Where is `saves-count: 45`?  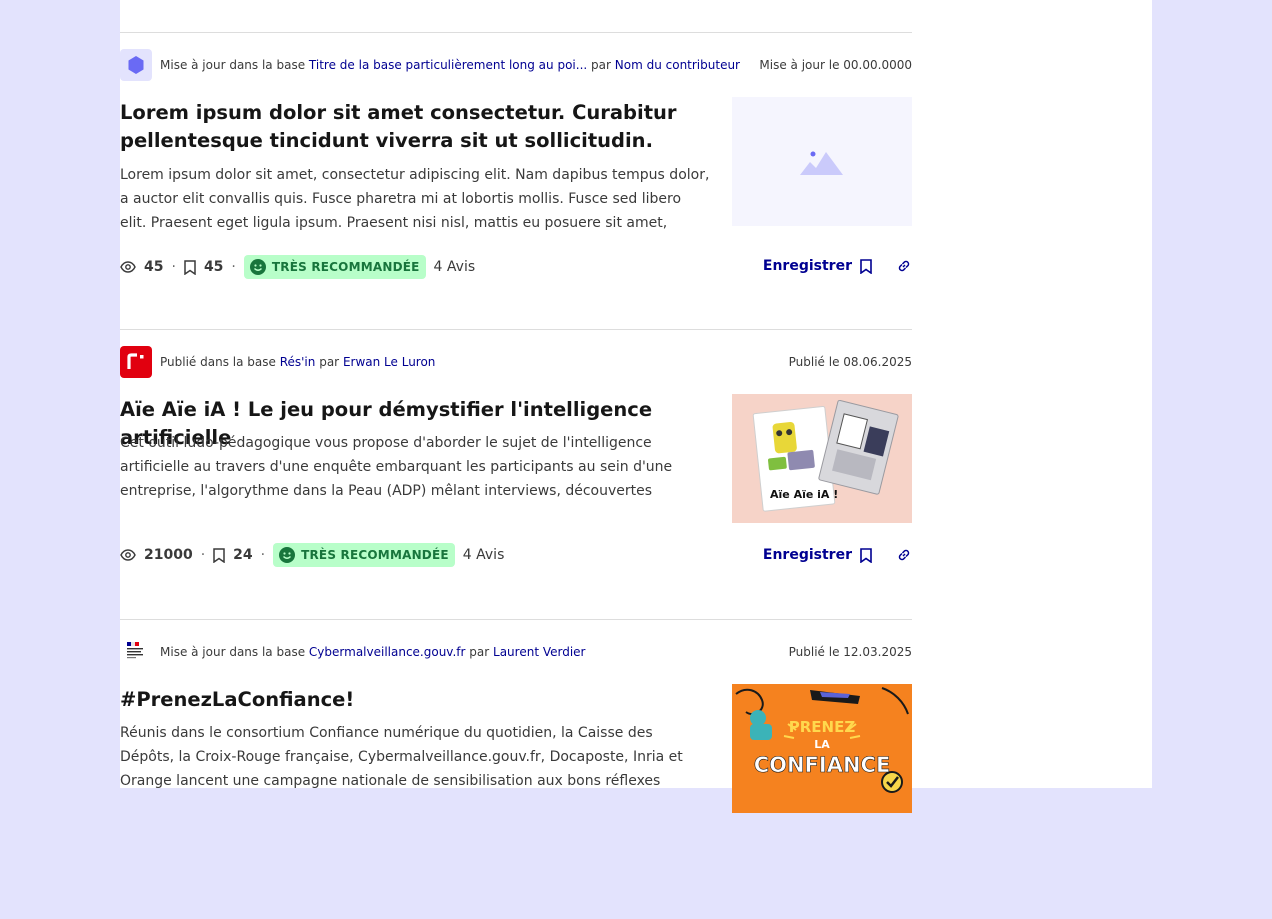 saves-count: 45 is located at coordinates (213, 267).